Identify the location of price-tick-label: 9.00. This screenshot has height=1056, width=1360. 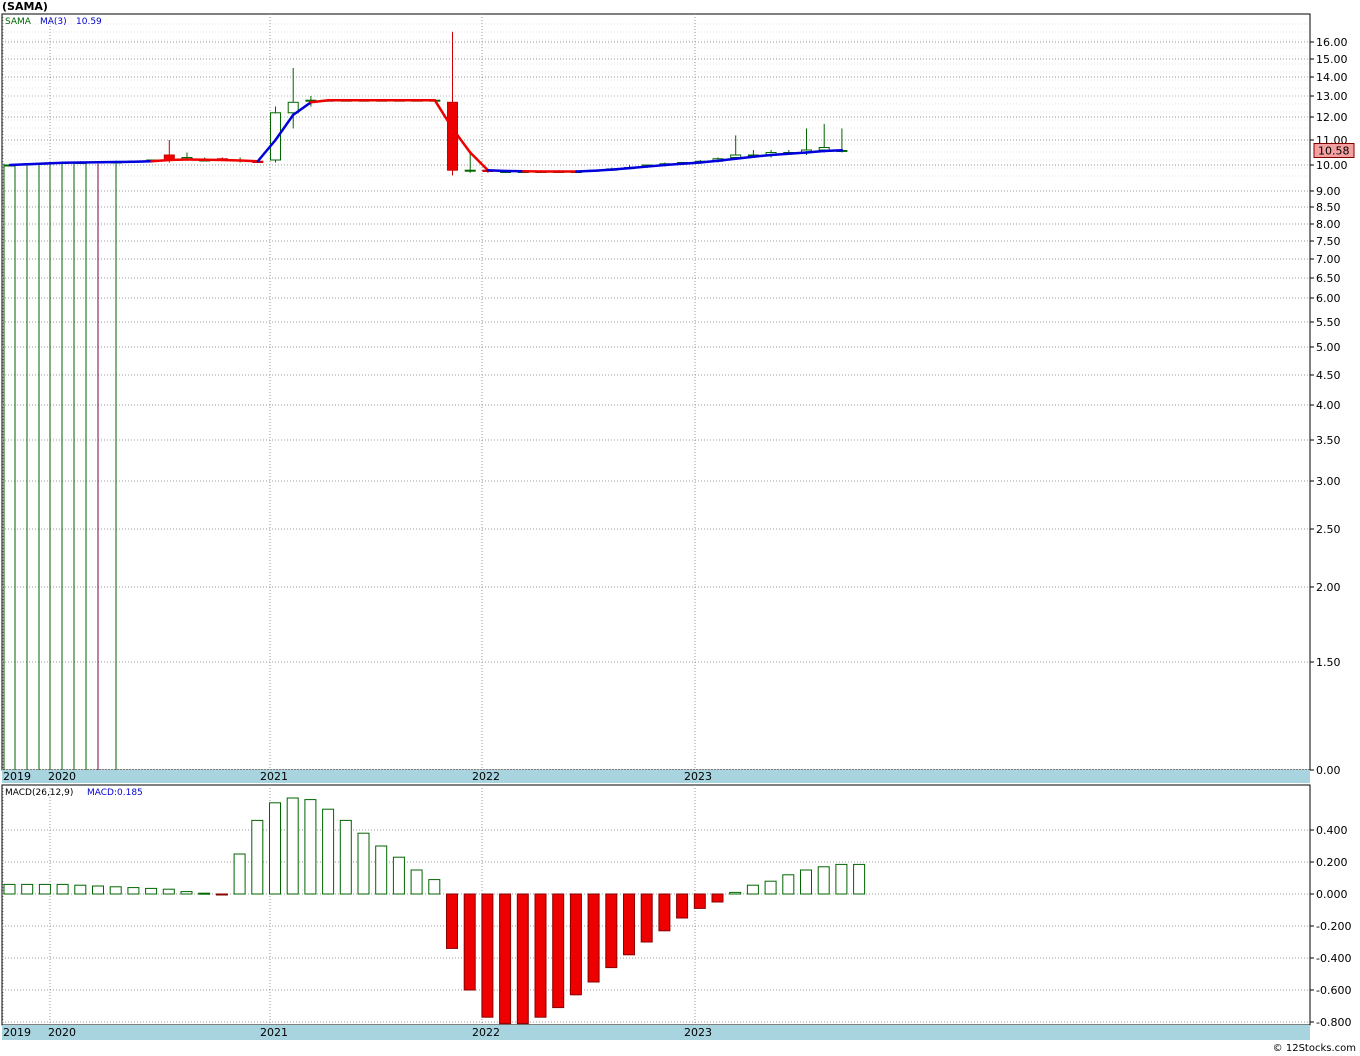
(1328, 191).